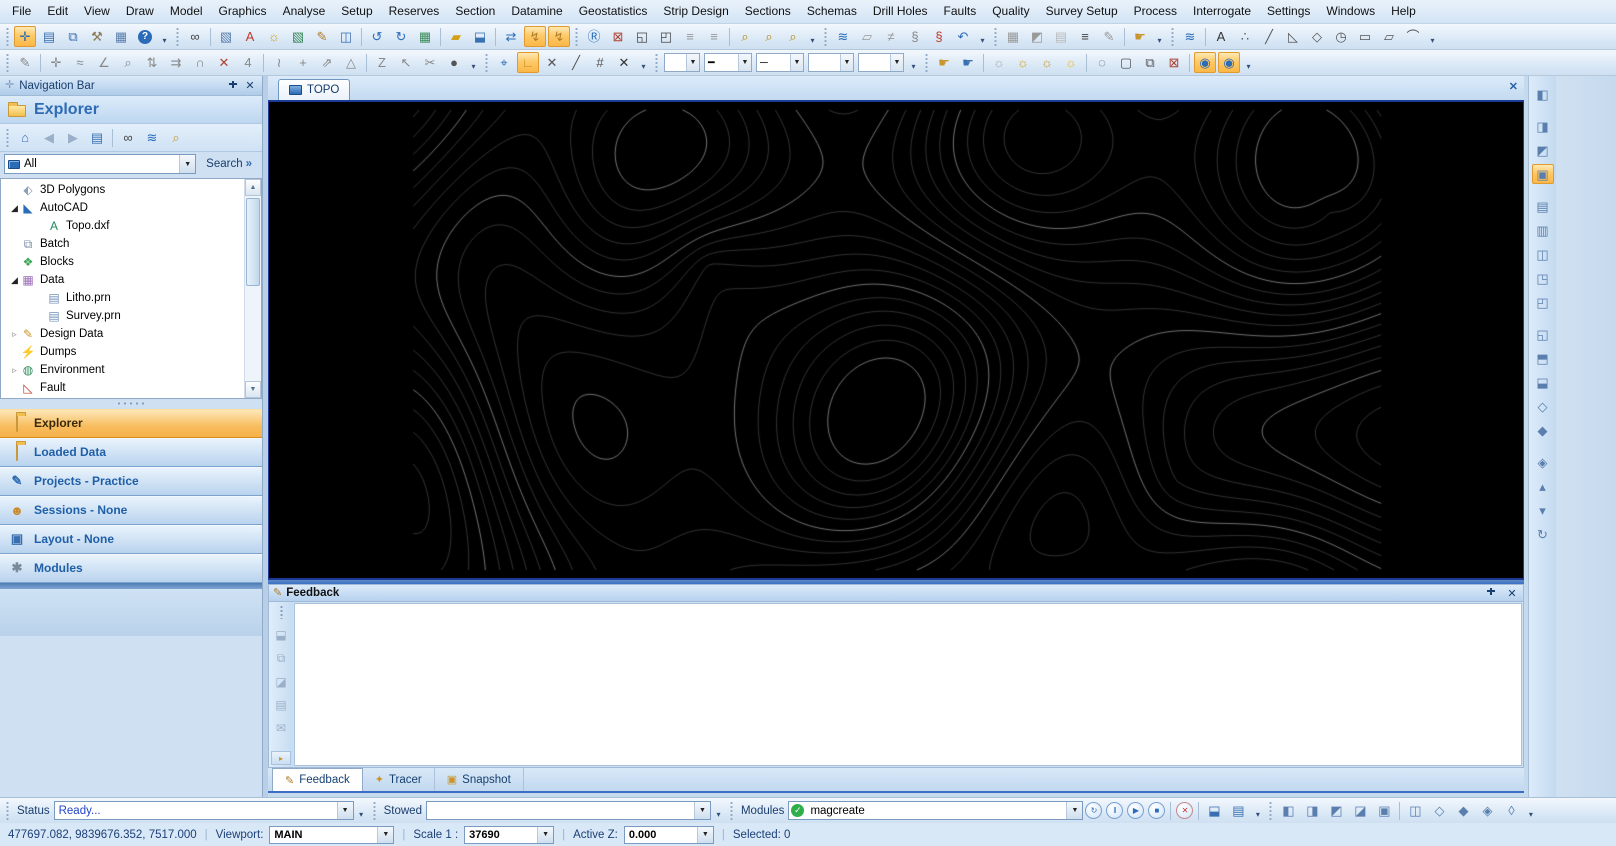 The image size is (1616, 846). What do you see at coordinates (385, 834) in the screenshot?
I see `viewport-dropdown-arrow-icon: ▼` at bounding box center [385, 834].